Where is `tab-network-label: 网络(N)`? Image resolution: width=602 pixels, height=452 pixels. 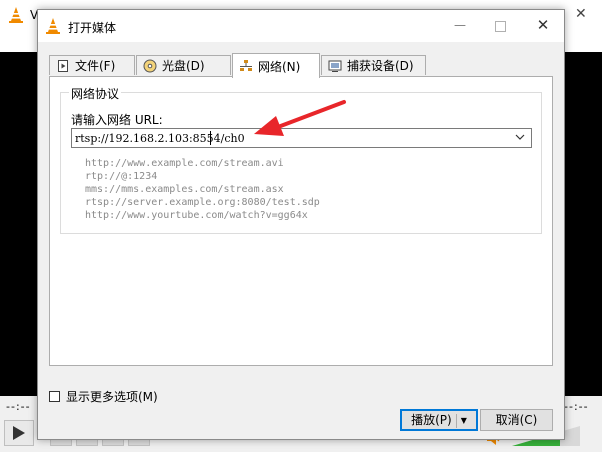
tab-network-label: 网络(N) is located at coordinates (279, 66).